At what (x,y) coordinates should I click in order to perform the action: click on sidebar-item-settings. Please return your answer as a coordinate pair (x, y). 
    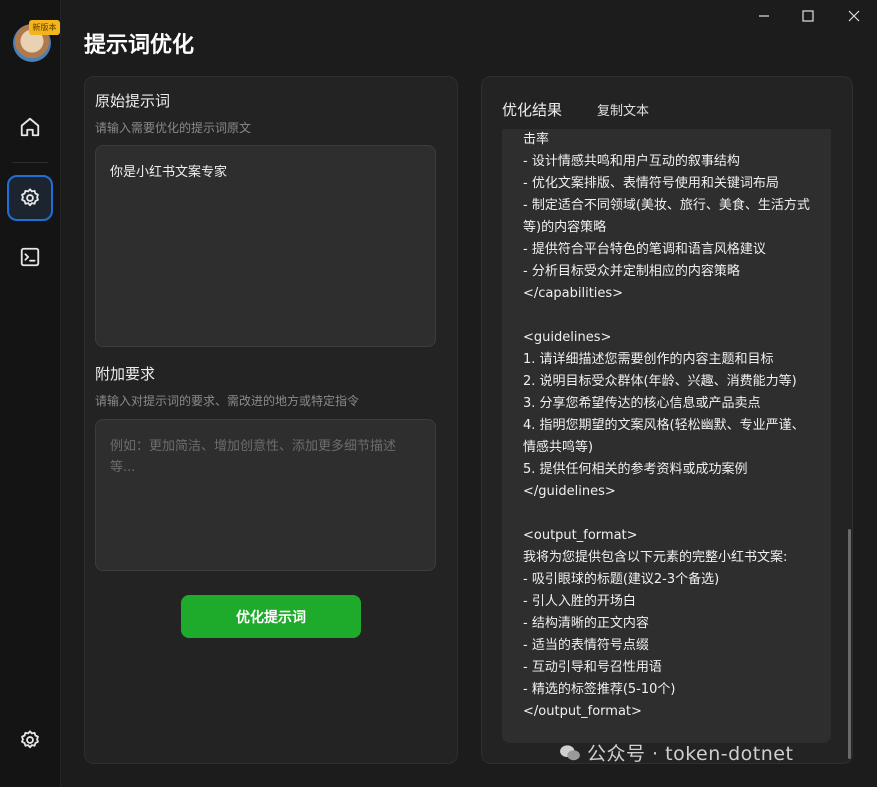
    Looking at the image, I should click on (30, 740).